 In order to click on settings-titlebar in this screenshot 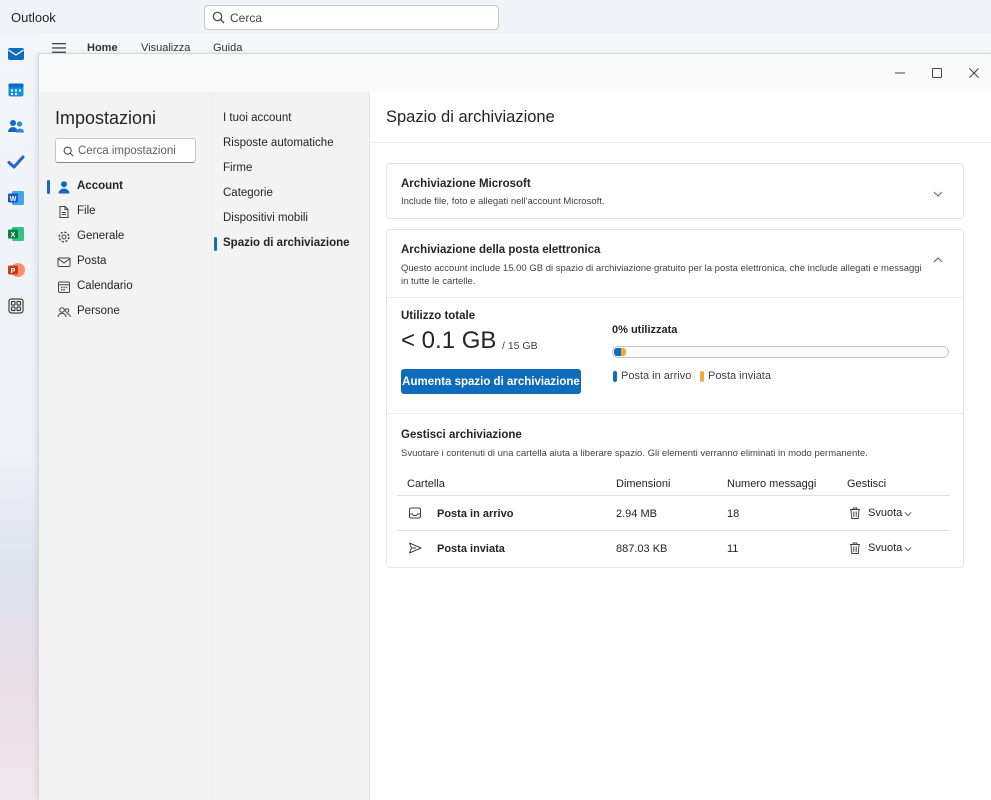, I will do `click(515, 73)`.